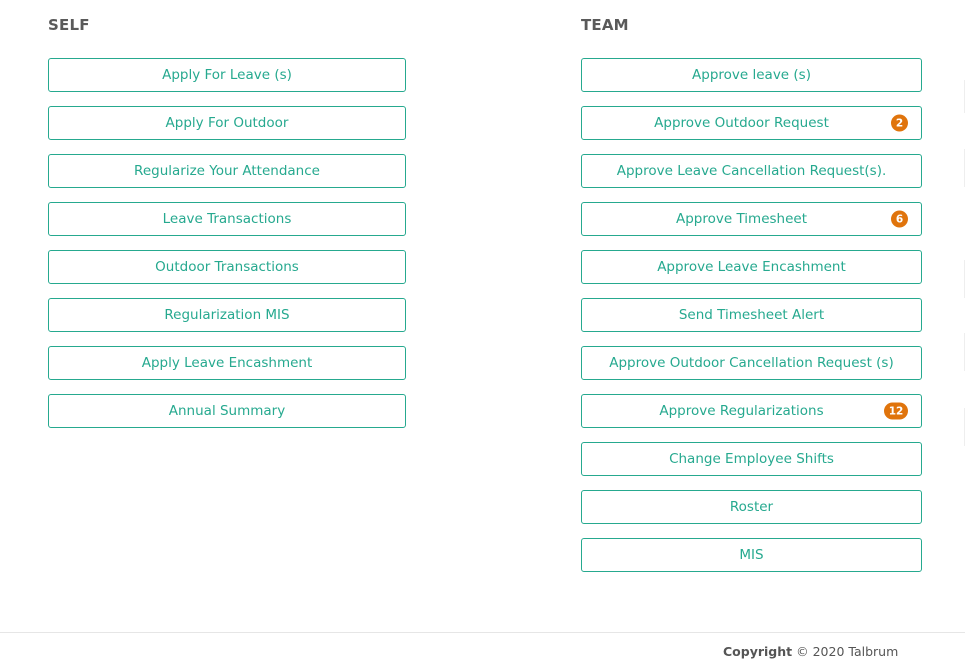  I want to click on footer: Copyright © 2020 Talbrum, so click(810, 651).